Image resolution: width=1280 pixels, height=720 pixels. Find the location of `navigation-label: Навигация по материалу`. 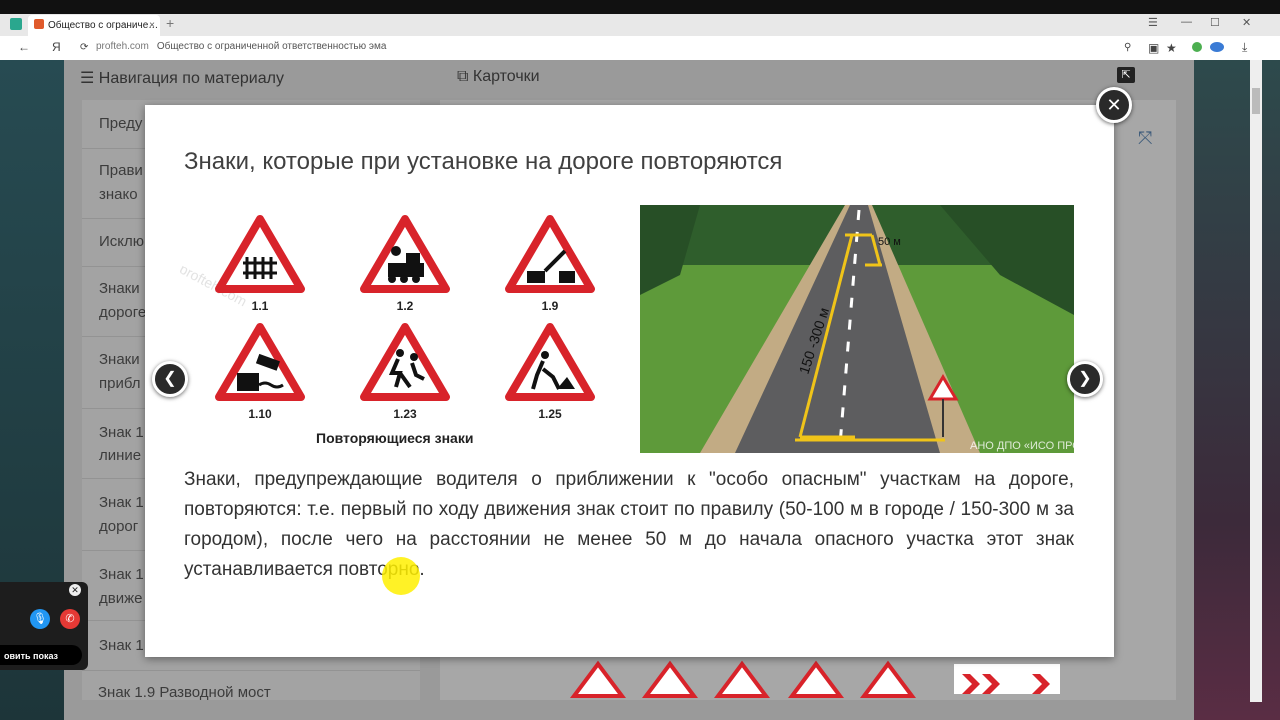

navigation-label: Навигация по материалу is located at coordinates (191, 78).